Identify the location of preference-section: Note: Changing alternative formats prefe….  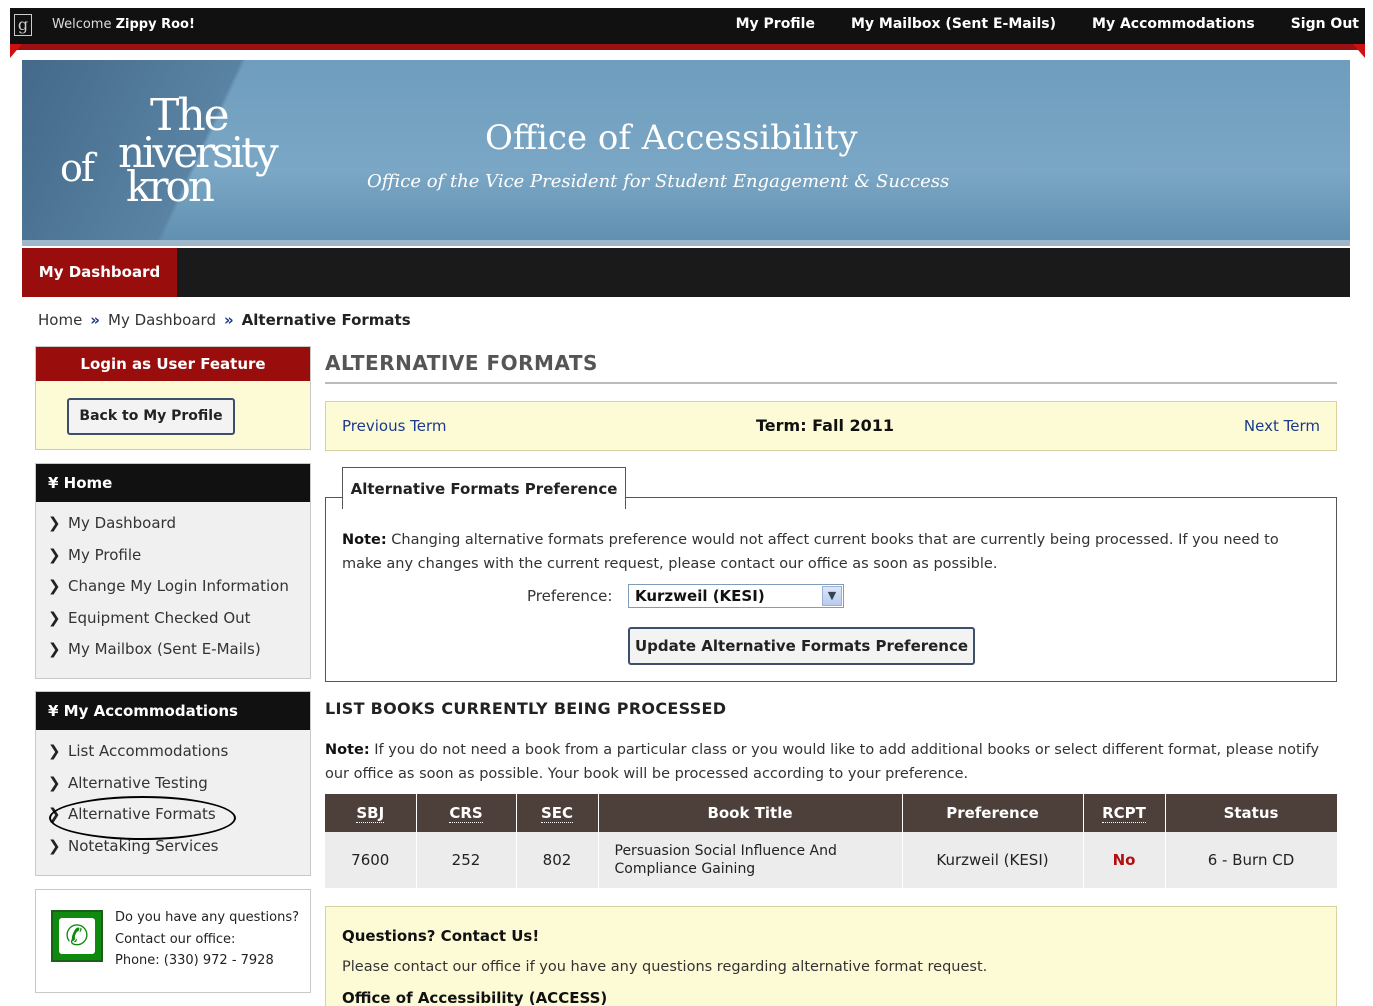
(831, 589).